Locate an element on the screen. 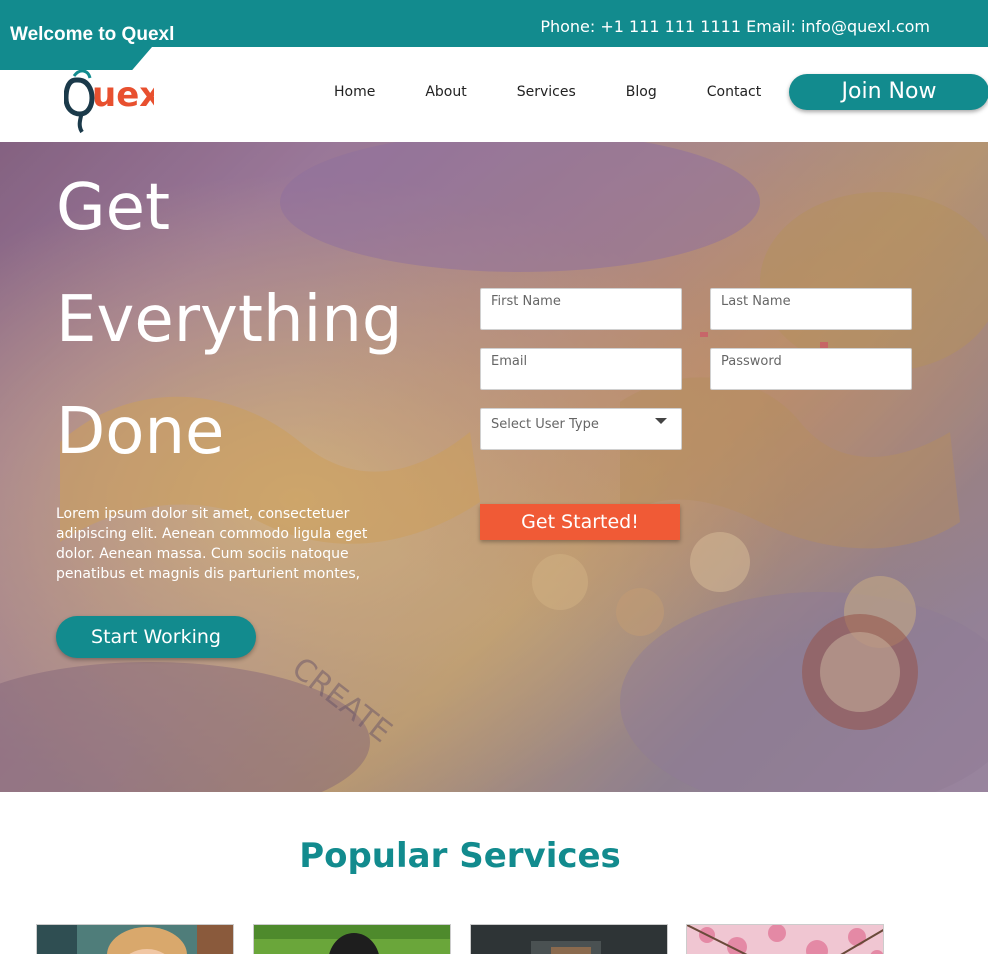 This screenshot has height=954, width=988. user-type-selected-value: Select User Type is located at coordinates (545, 424).